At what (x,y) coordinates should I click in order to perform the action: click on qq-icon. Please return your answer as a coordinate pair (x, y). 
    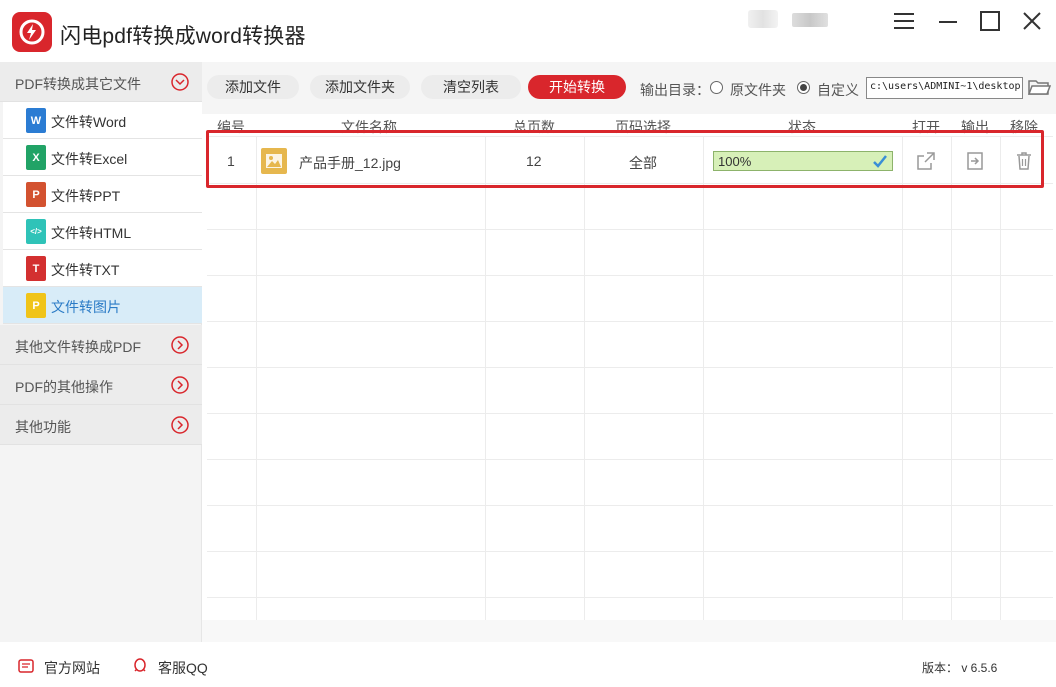
    Looking at the image, I should click on (140, 665).